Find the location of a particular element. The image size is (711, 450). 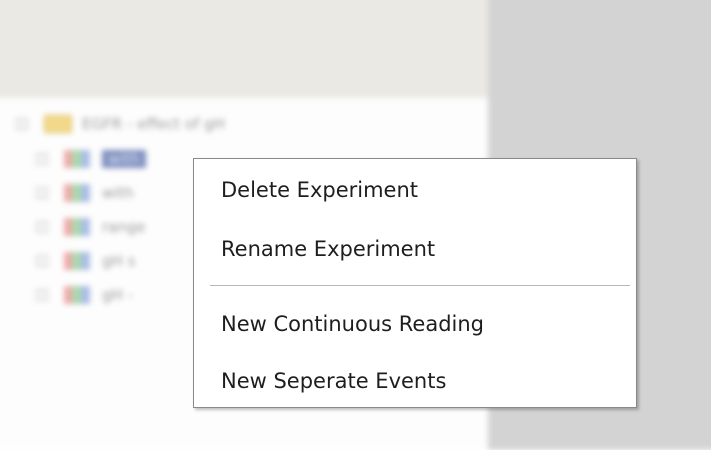

tree-item-label: gH s is located at coordinates (119, 261).